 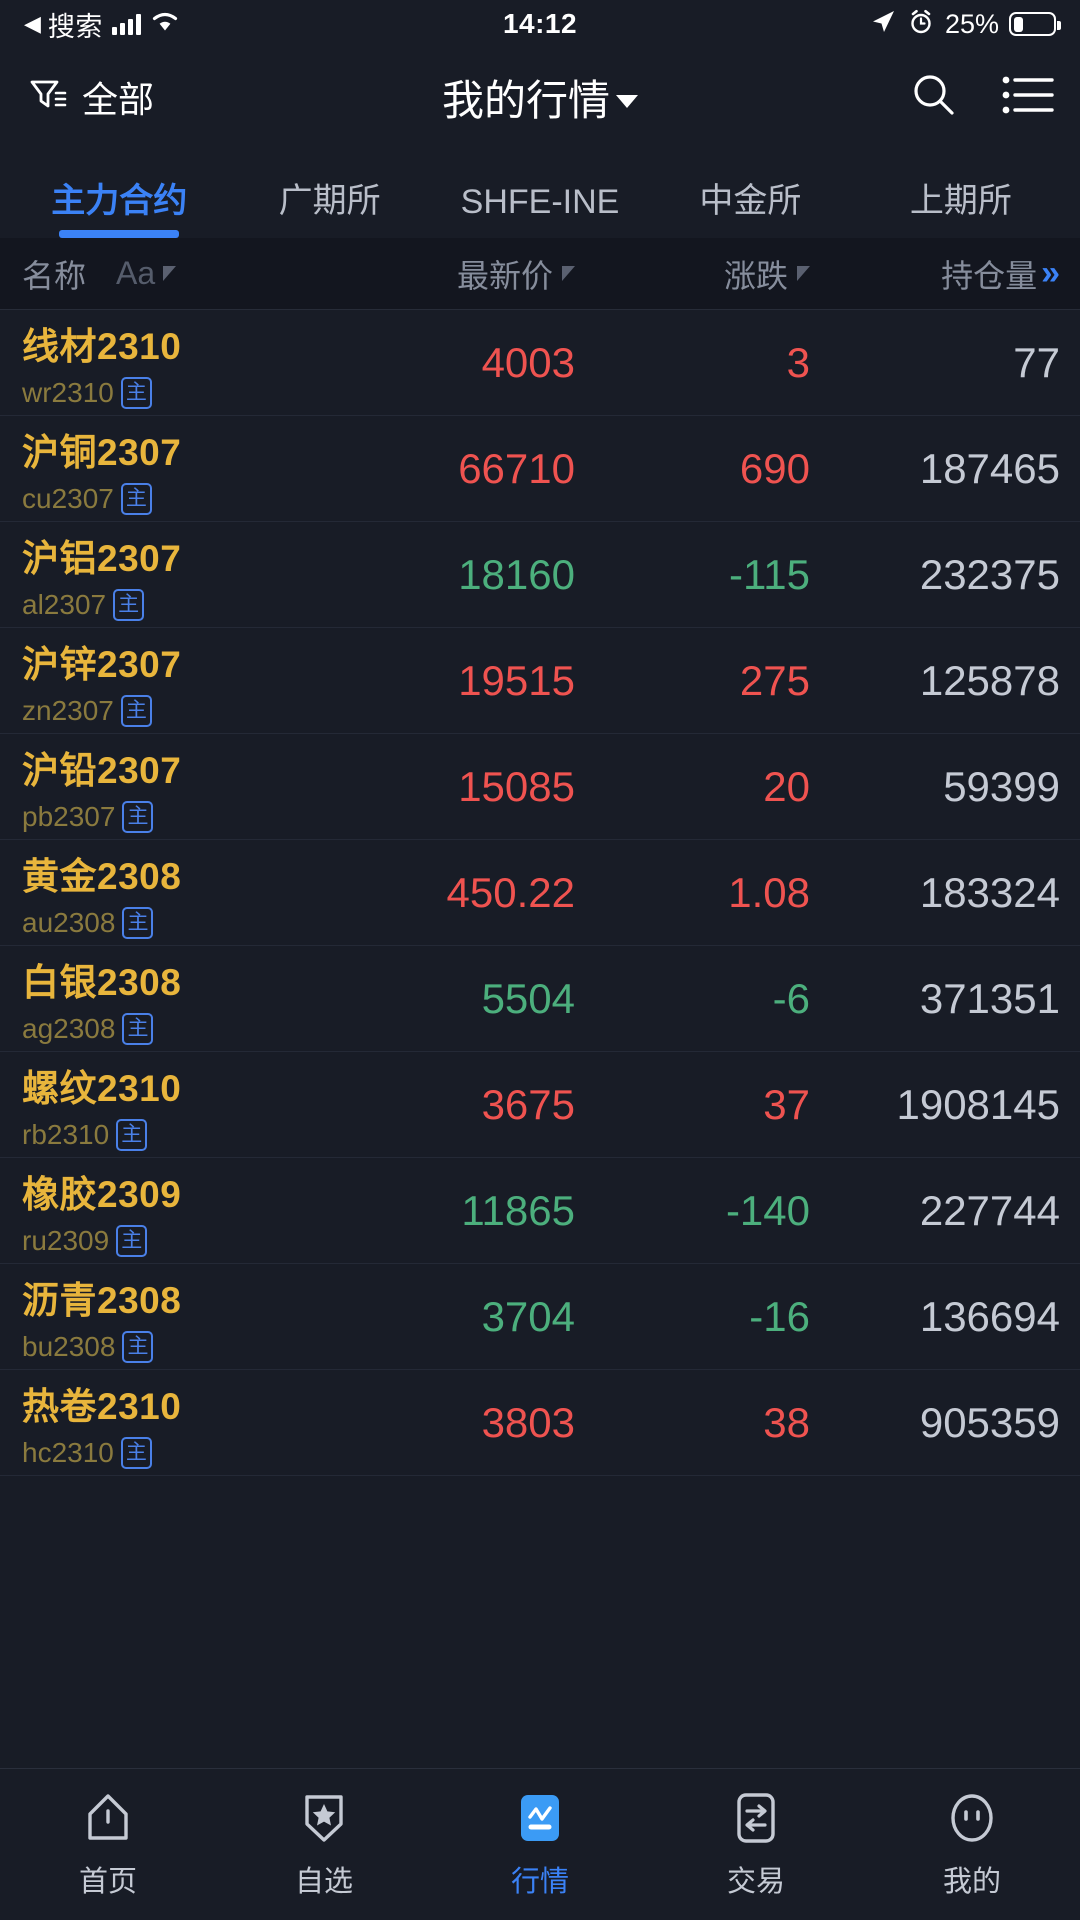 What do you see at coordinates (978, 1104) in the screenshot?
I see `cell-open-interest: 1908145` at bounding box center [978, 1104].